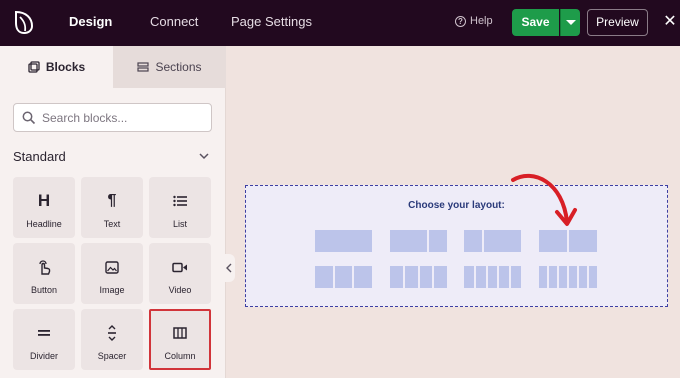  What do you see at coordinates (180, 201) in the screenshot?
I see `list-icon` at bounding box center [180, 201].